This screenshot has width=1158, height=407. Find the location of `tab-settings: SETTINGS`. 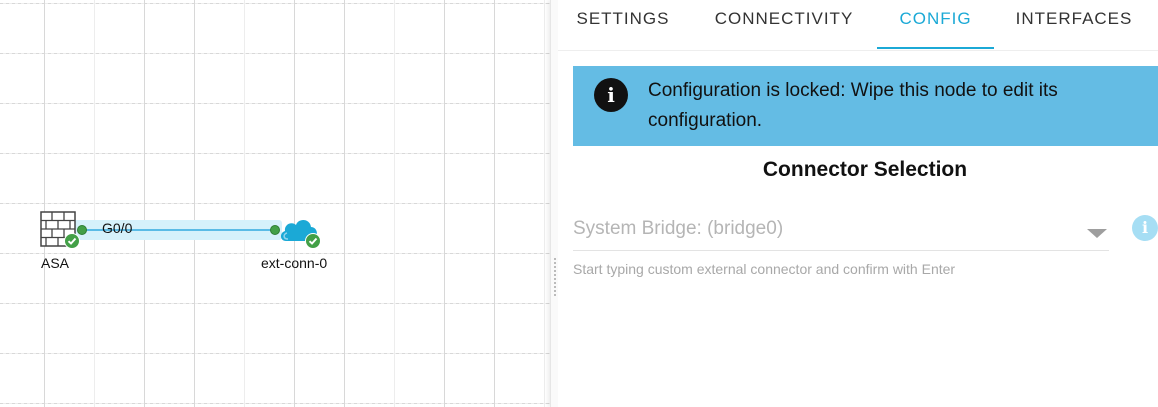

tab-settings: SETTINGS is located at coordinates (623, 24).